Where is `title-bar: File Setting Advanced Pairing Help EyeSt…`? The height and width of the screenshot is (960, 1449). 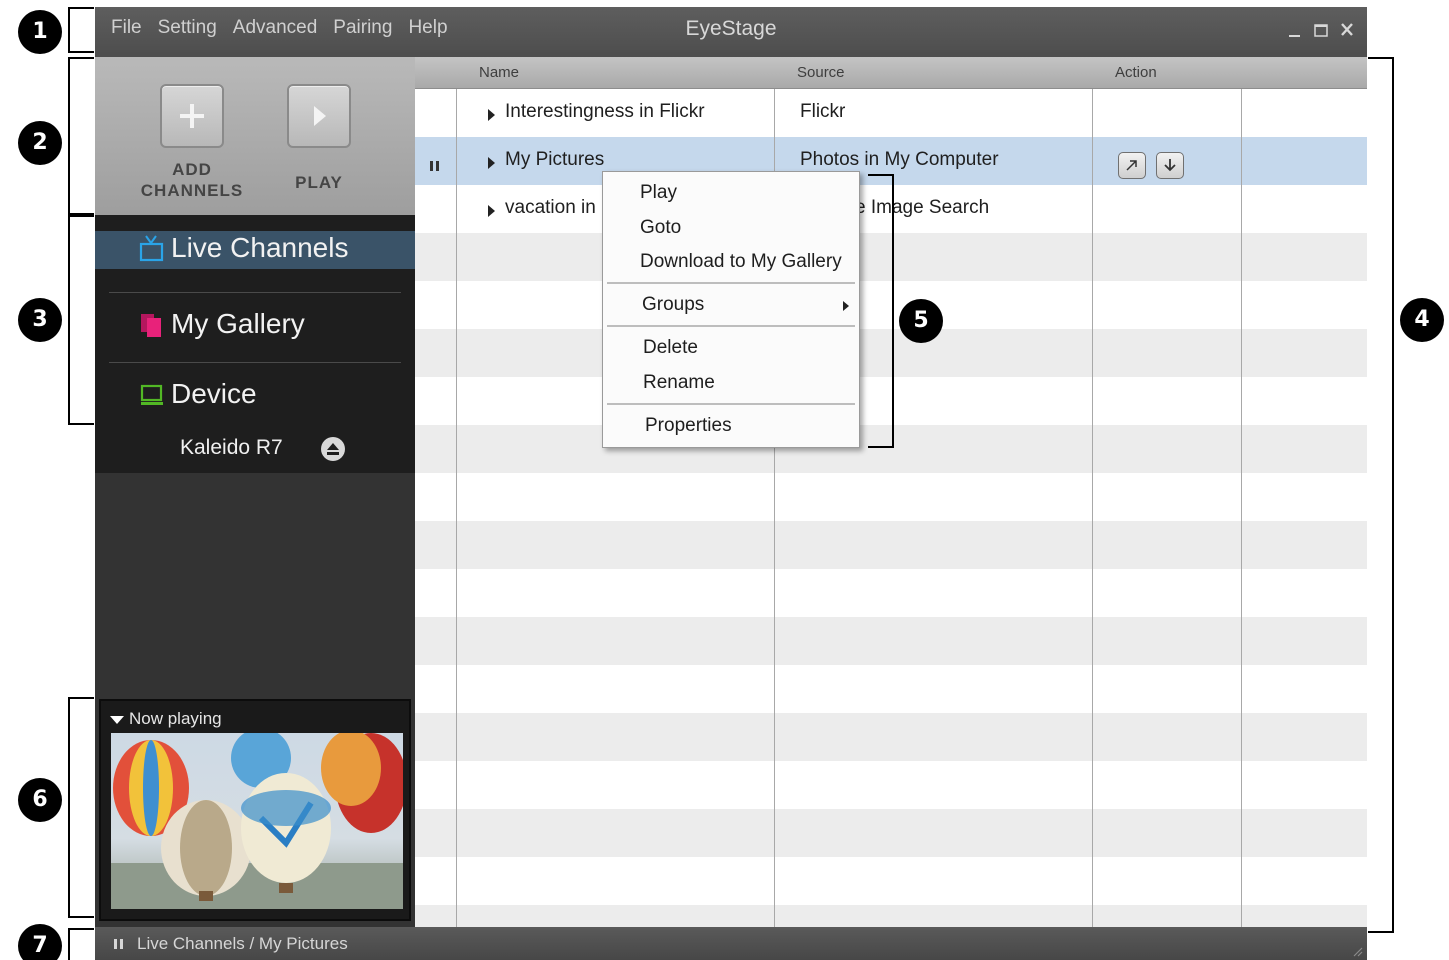
title-bar: File Setting Advanced Pairing Help EyeSt… is located at coordinates (731, 32).